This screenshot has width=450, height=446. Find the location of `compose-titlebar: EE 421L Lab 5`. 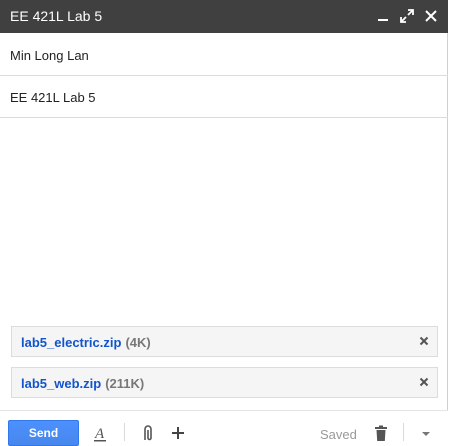

compose-titlebar: EE 421L Lab 5 is located at coordinates (224, 16).